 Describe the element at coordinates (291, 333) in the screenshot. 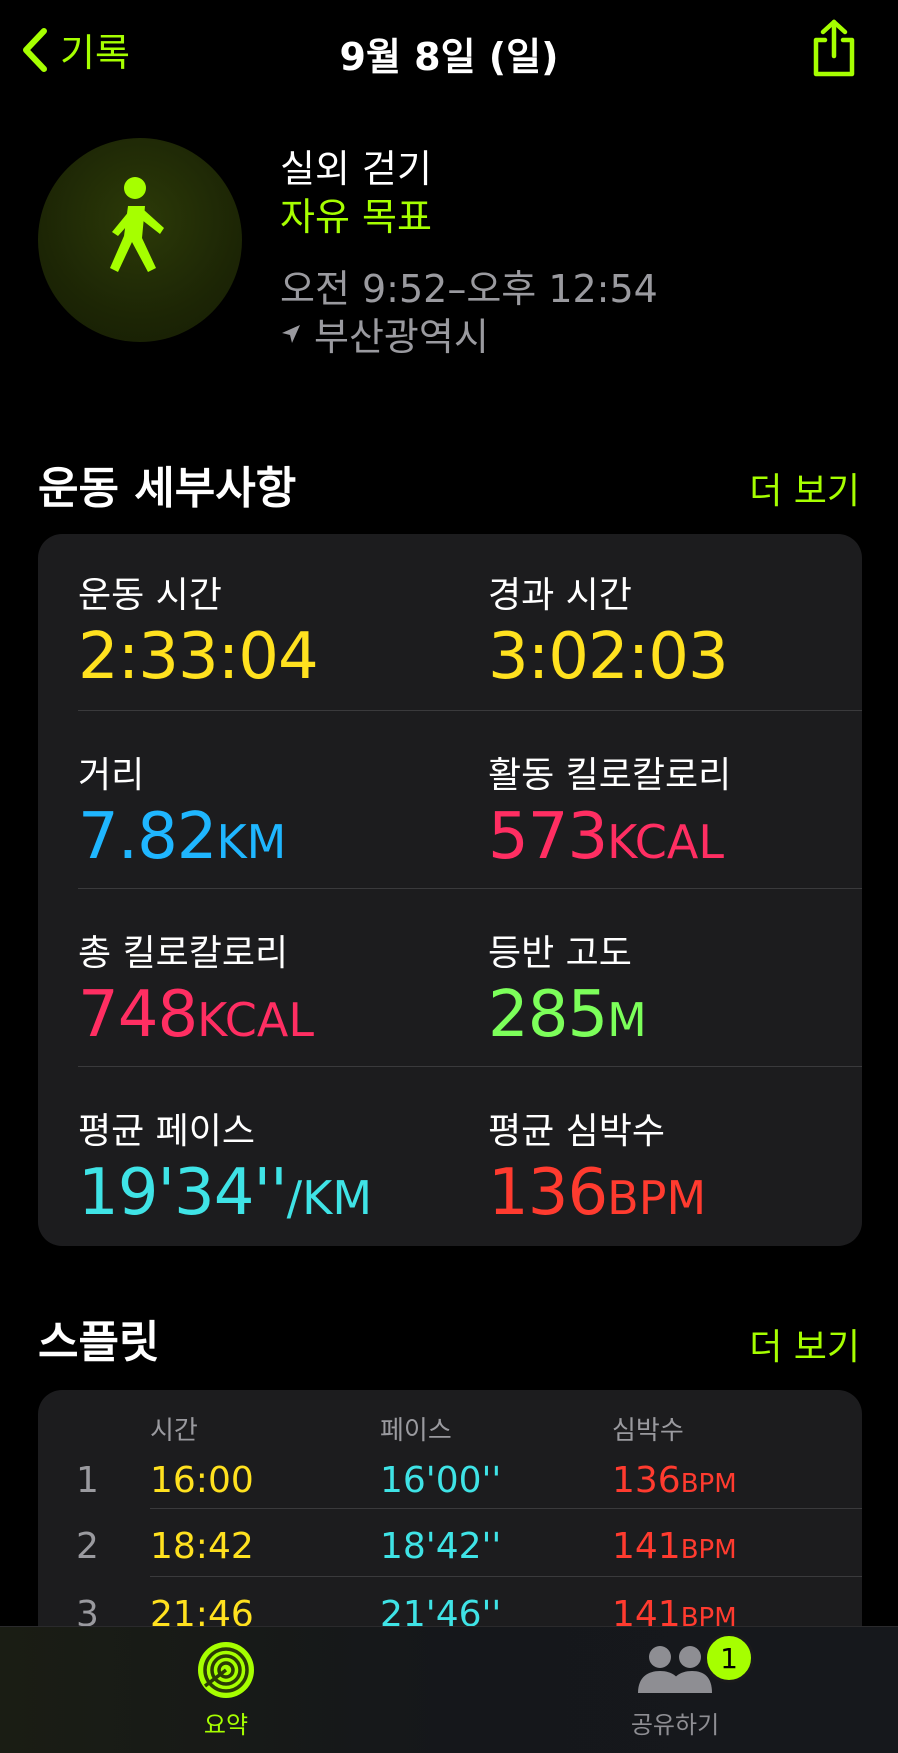

I see `location-arrow-icon` at that location.